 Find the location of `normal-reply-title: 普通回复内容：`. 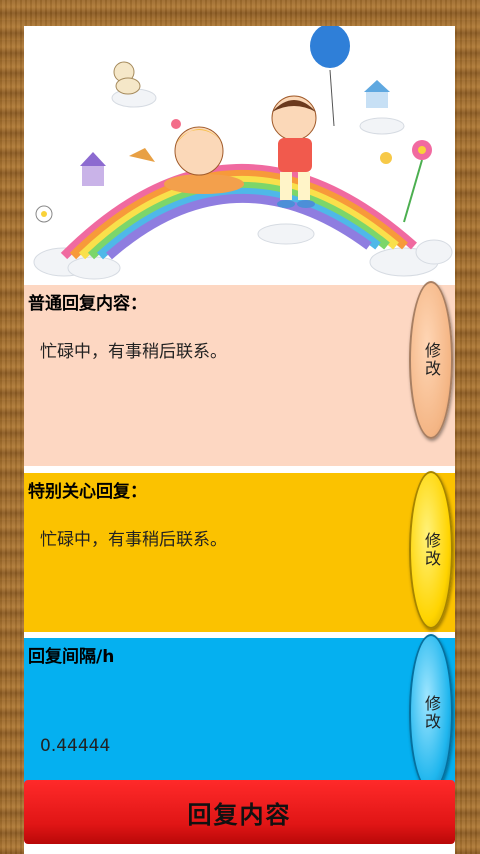

normal-reply-title: 普通回复内容： is located at coordinates (87, 304).